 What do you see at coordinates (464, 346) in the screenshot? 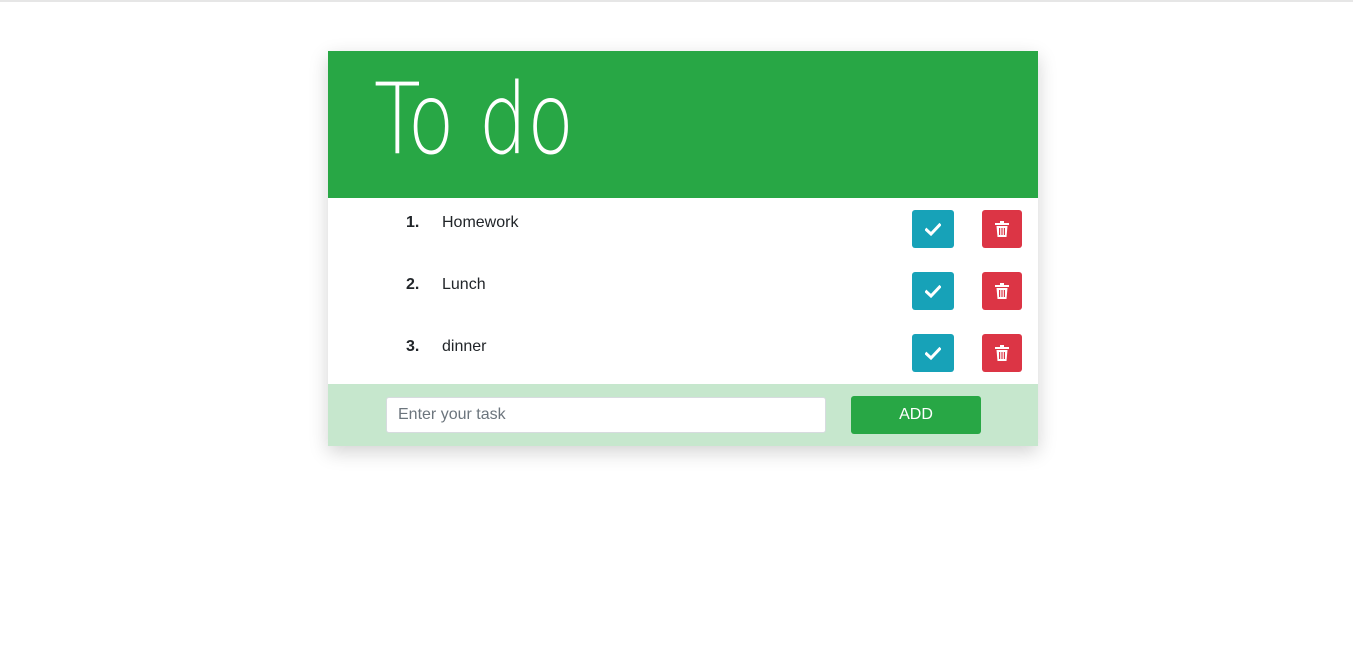
I see `task-text: dinner` at bounding box center [464, 346].